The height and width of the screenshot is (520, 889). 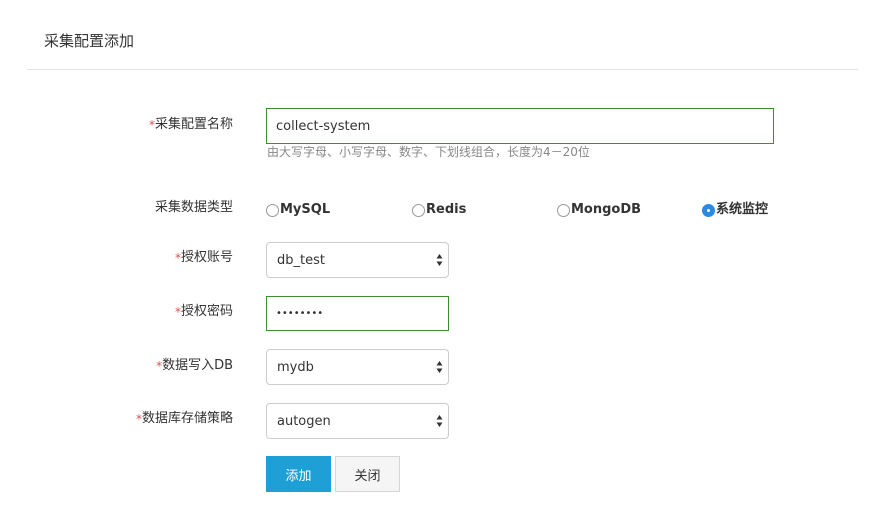 I want to click on retention-policy-select: autogen, so click(x=357, y=421).